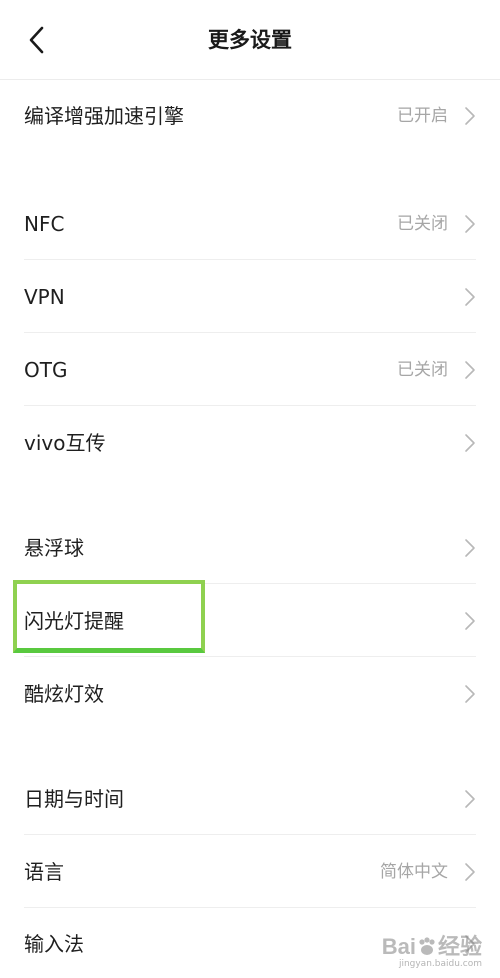 The height and width of the screenshot is (978, 500). Describe the element at coordinates (250, 799) in the screenshot. I see `setting-row-date-time: 日期与时间` at that location.